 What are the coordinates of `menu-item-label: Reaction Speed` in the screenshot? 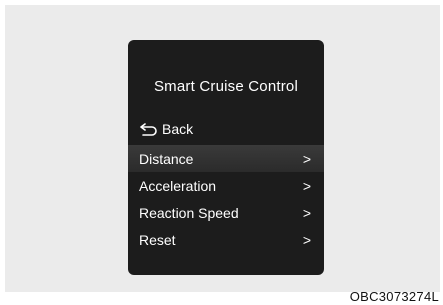 It's located at (189, 212).